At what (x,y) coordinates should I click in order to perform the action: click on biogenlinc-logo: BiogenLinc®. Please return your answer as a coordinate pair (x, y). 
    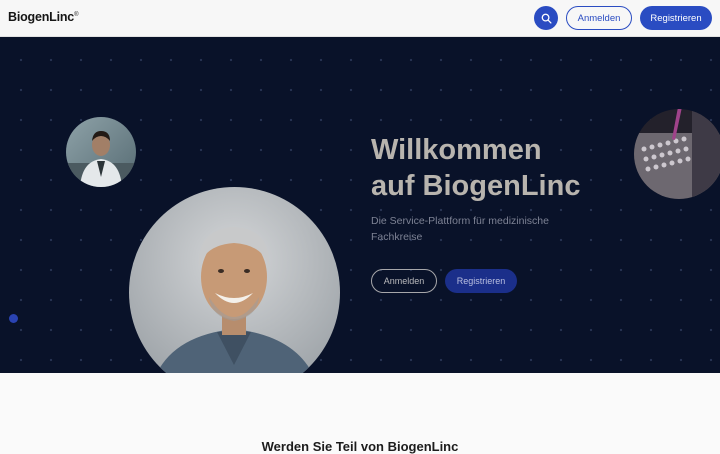
    Looking at the image, I should click on (43, 17).